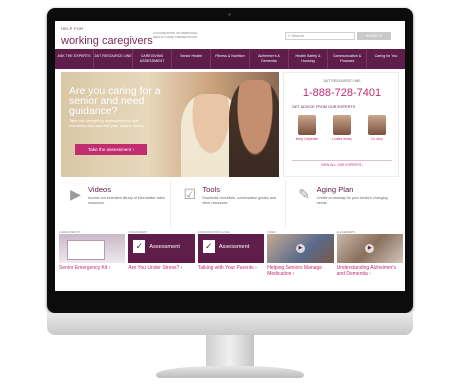 The height and width of the screenshot is (385, 460). What do you see at coordinates (324, 107) in the screenshot?
I see `expert-advice-label: GET ADVICE FROM OUR EXPERTS` at bounding box center [324, 107].